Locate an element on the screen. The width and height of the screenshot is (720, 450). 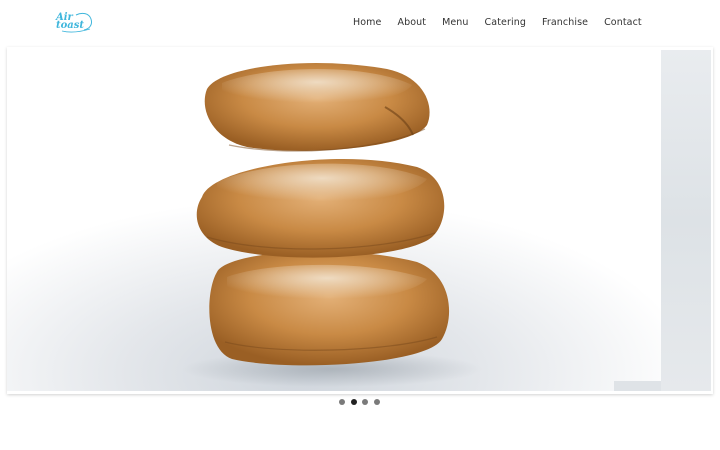
nav-home: Home is located at coordinates (367, 22).